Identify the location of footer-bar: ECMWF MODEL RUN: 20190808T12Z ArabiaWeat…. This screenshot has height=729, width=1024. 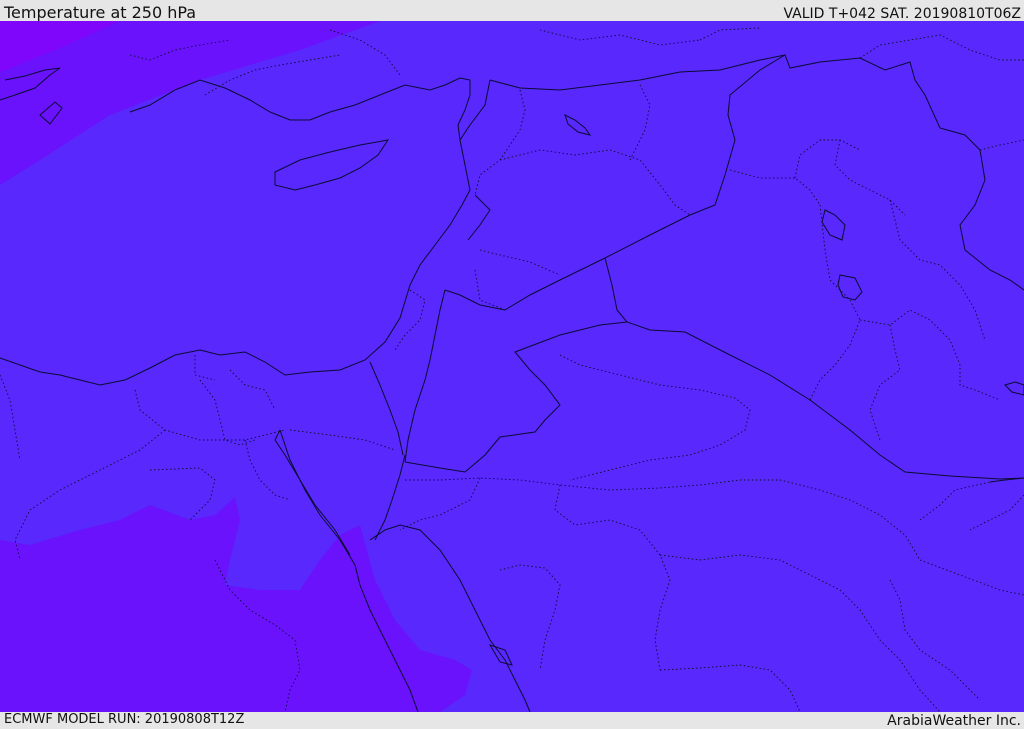
(512, 720).